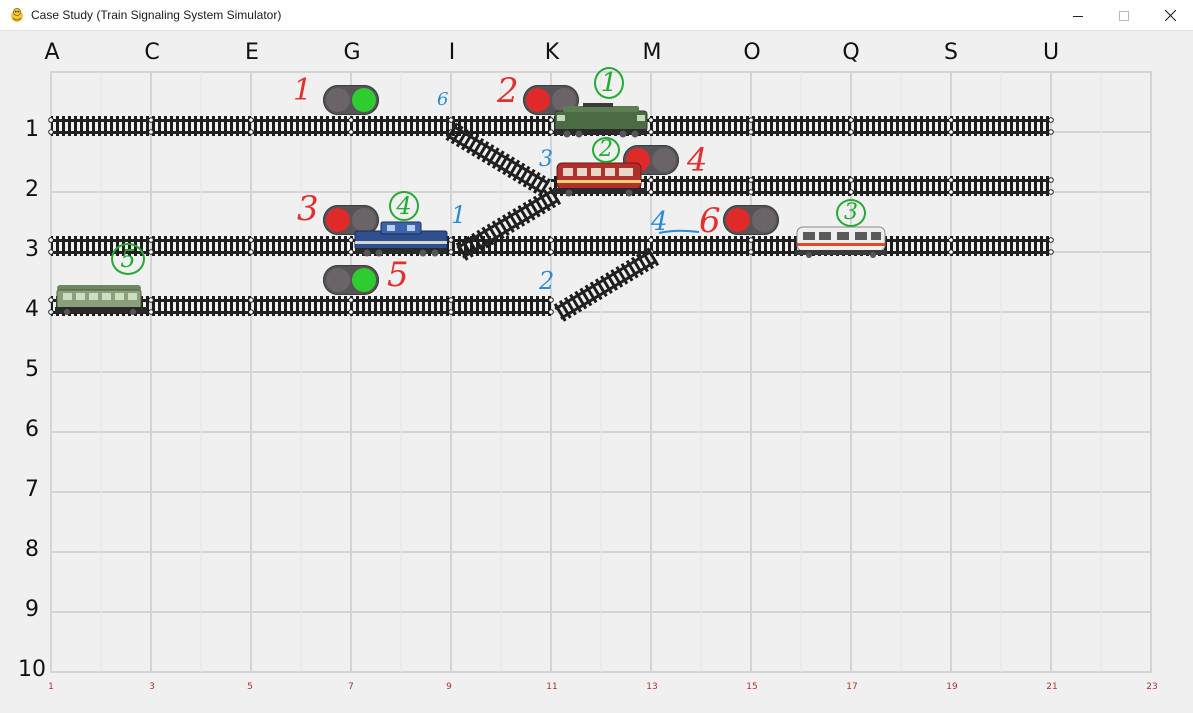 The image size is (1193, 713). I want to click on annotation-green-1: 1, so click(609, 83).